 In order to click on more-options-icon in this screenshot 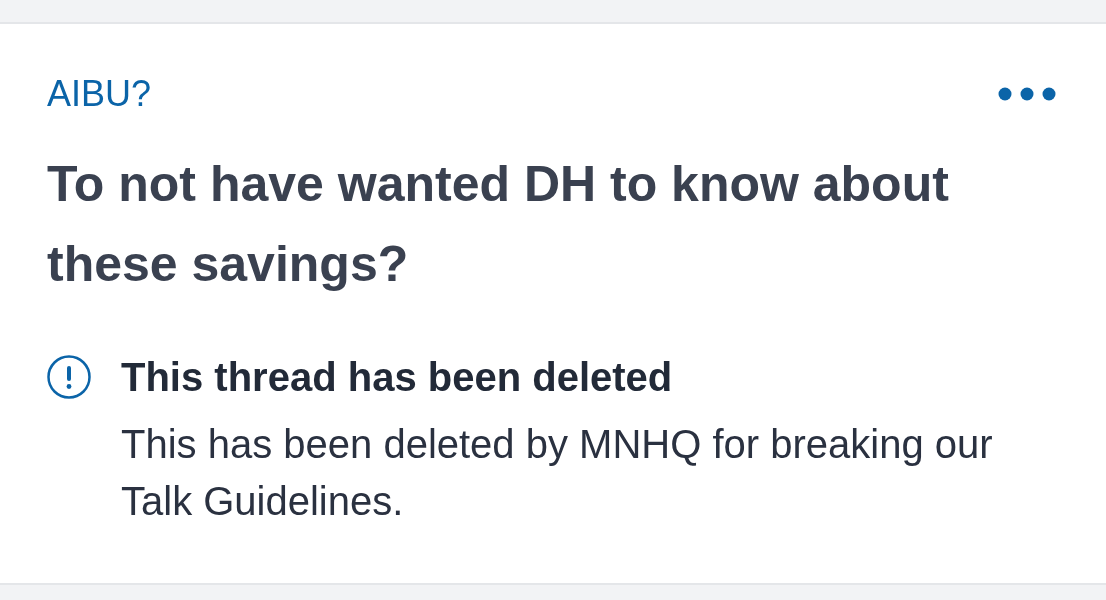, I will do `click(1027, 94)`.